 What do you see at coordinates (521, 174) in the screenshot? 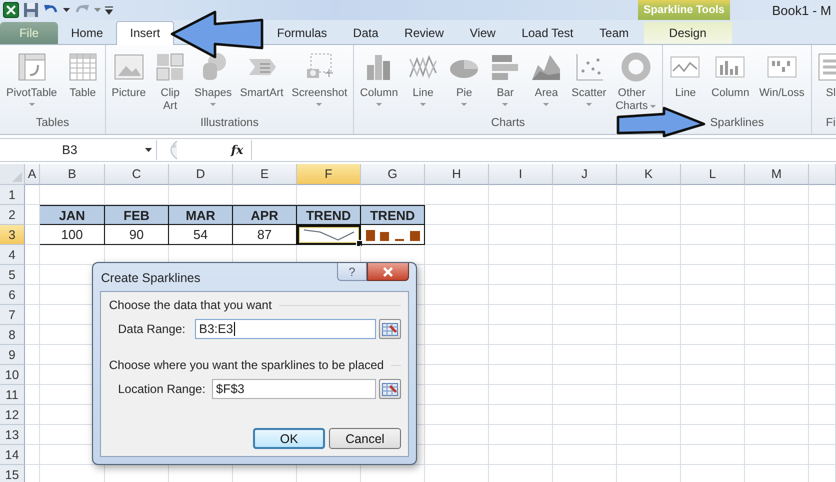
I see `column-header: I` at bounding box center [521, 174].